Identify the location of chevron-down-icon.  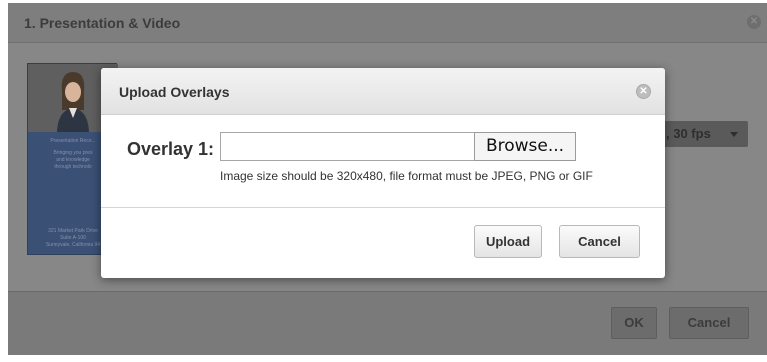
(734, 134).